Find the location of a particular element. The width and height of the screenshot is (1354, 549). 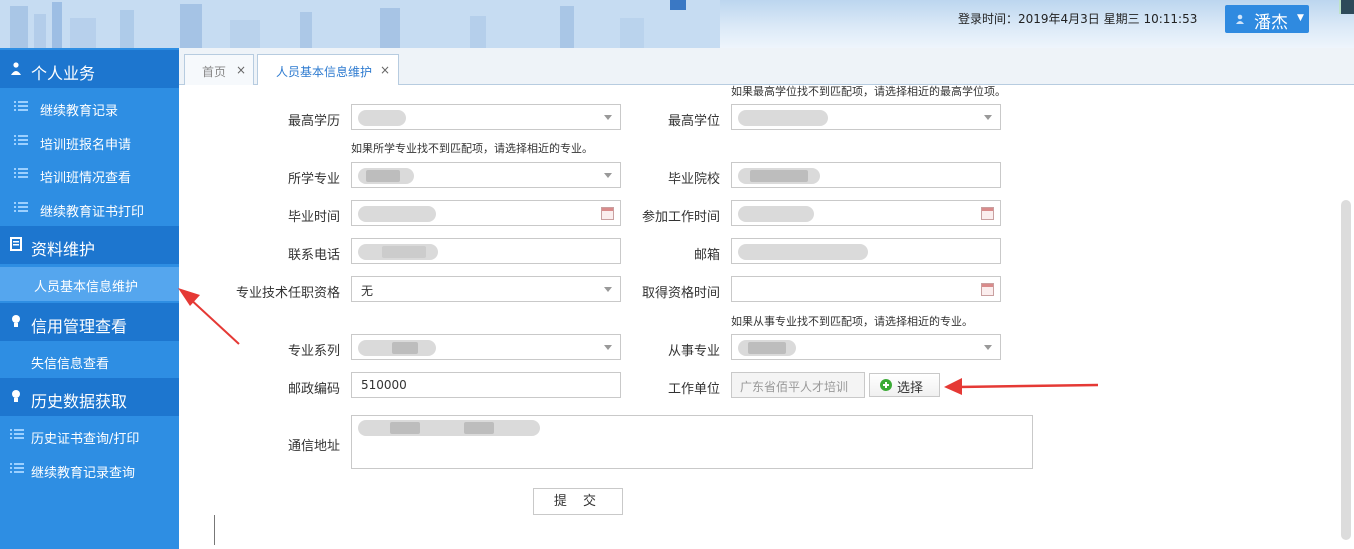

tab-home: 首页 × is located at coordinates (219, 69).